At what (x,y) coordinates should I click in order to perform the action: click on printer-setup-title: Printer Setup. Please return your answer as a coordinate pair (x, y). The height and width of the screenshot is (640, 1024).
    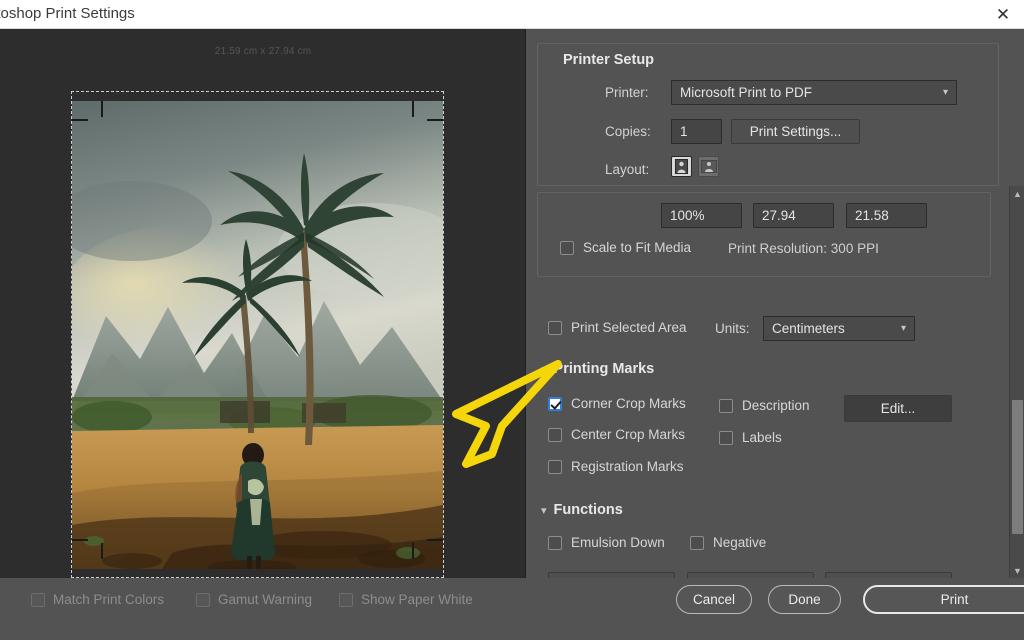
    Looking at the image, I should click on (609, 60).